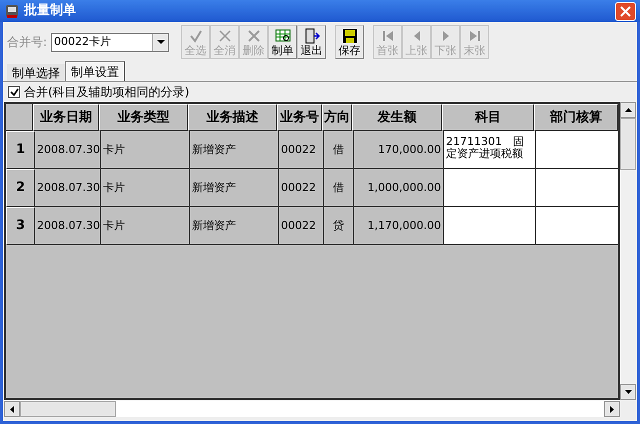 The height and width of the screenshot is (424, 640). Describe the element at coordinates (27, 42) in the screenshot. I see `merge-label: 合并号:` at that location.